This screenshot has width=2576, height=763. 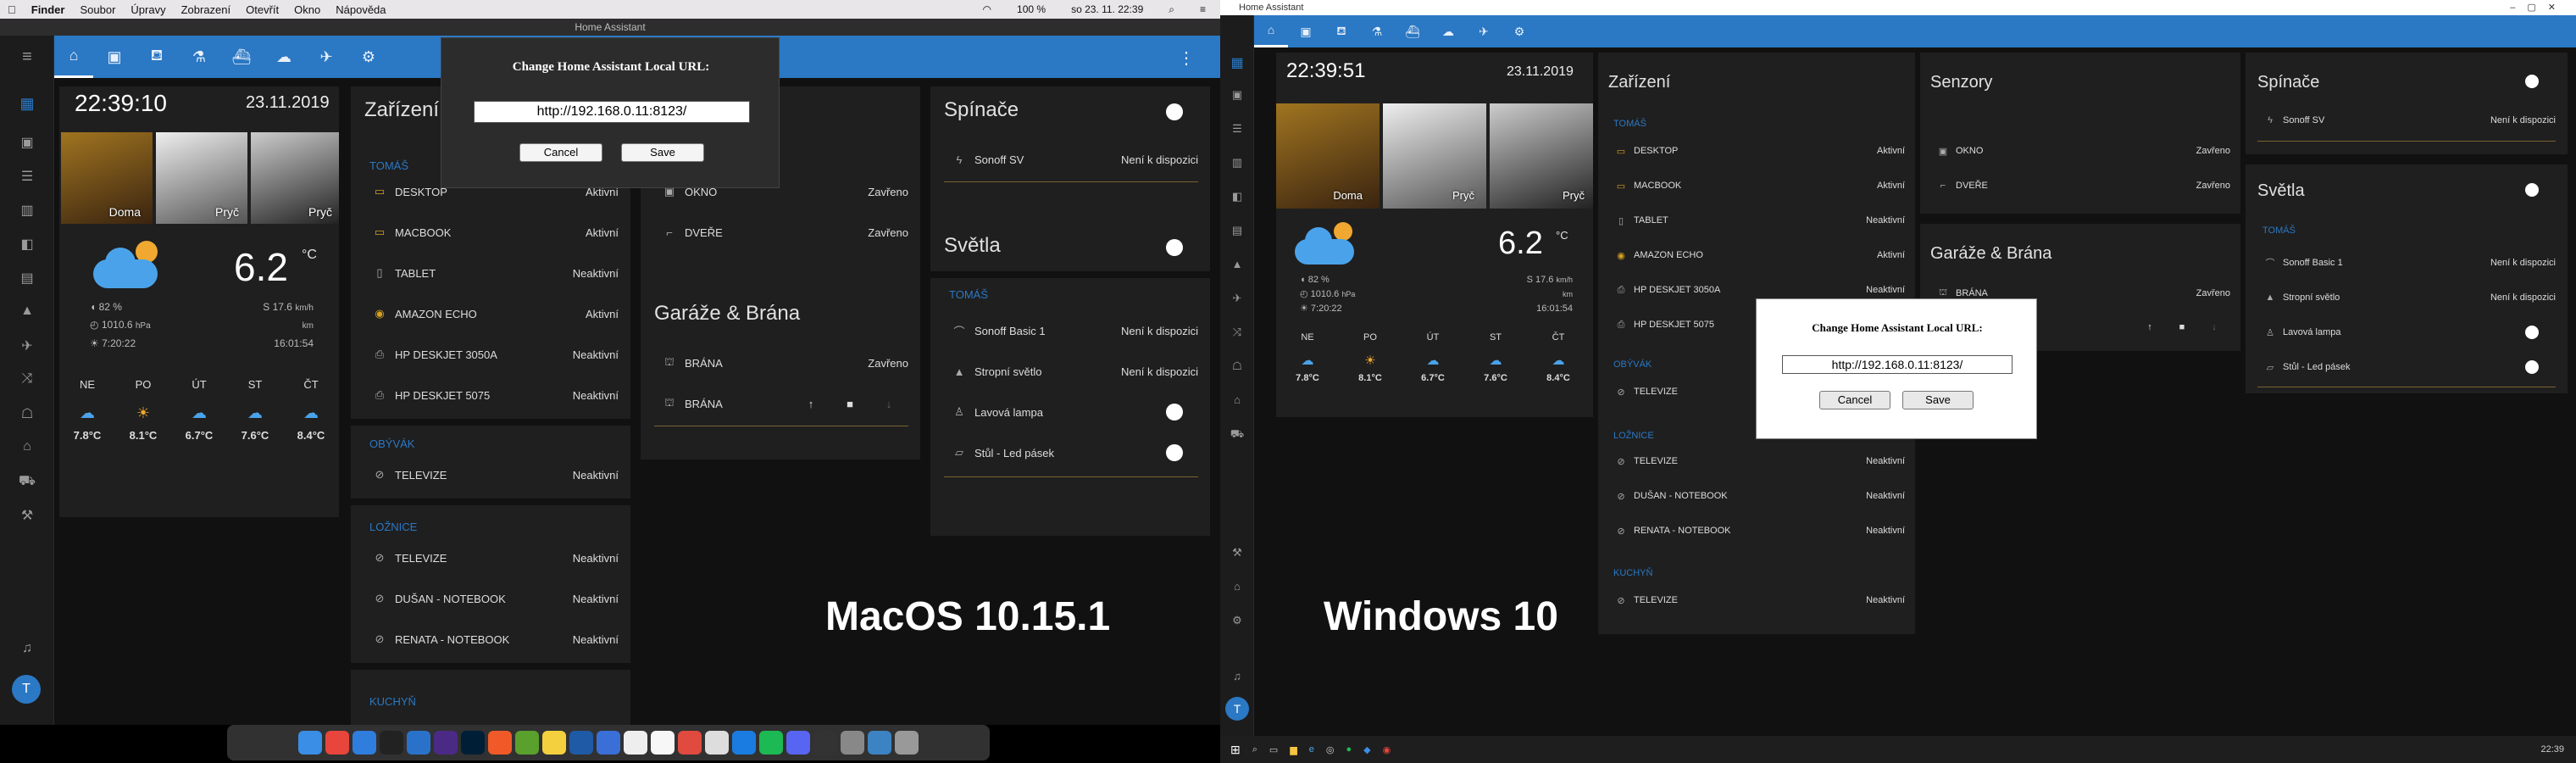 What do you see at coordinates (1434, 156) in the screenshot?
I see `person-photo-2: Pryč` at bounding box center [1434, 156].